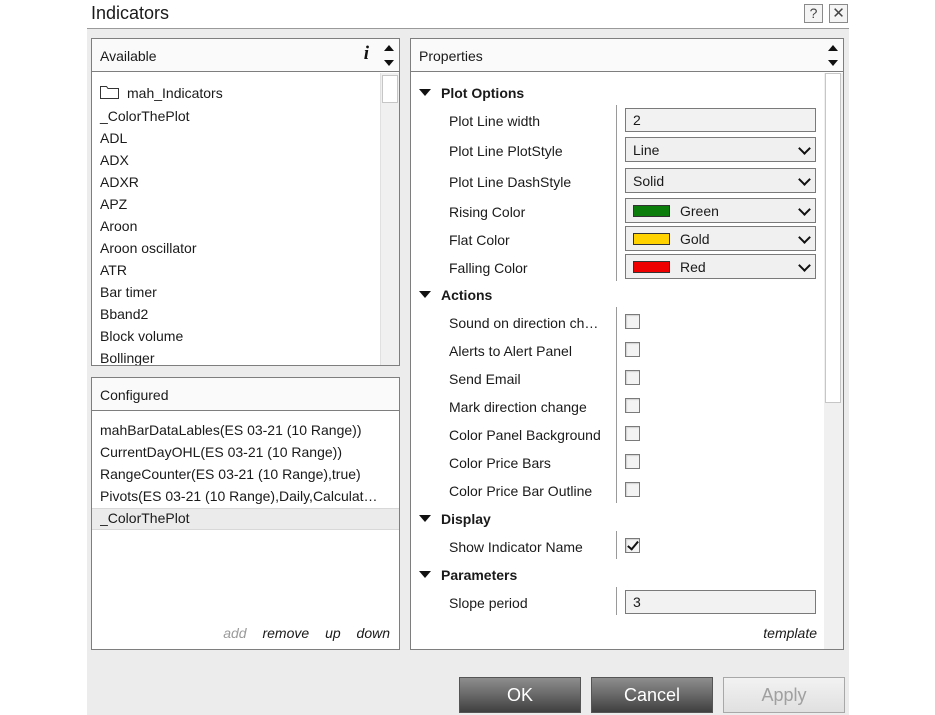 Image resolution: width=935 pixels, height=715 pixels. I want to click on flat-color-select: Gold, so click(720, 238).